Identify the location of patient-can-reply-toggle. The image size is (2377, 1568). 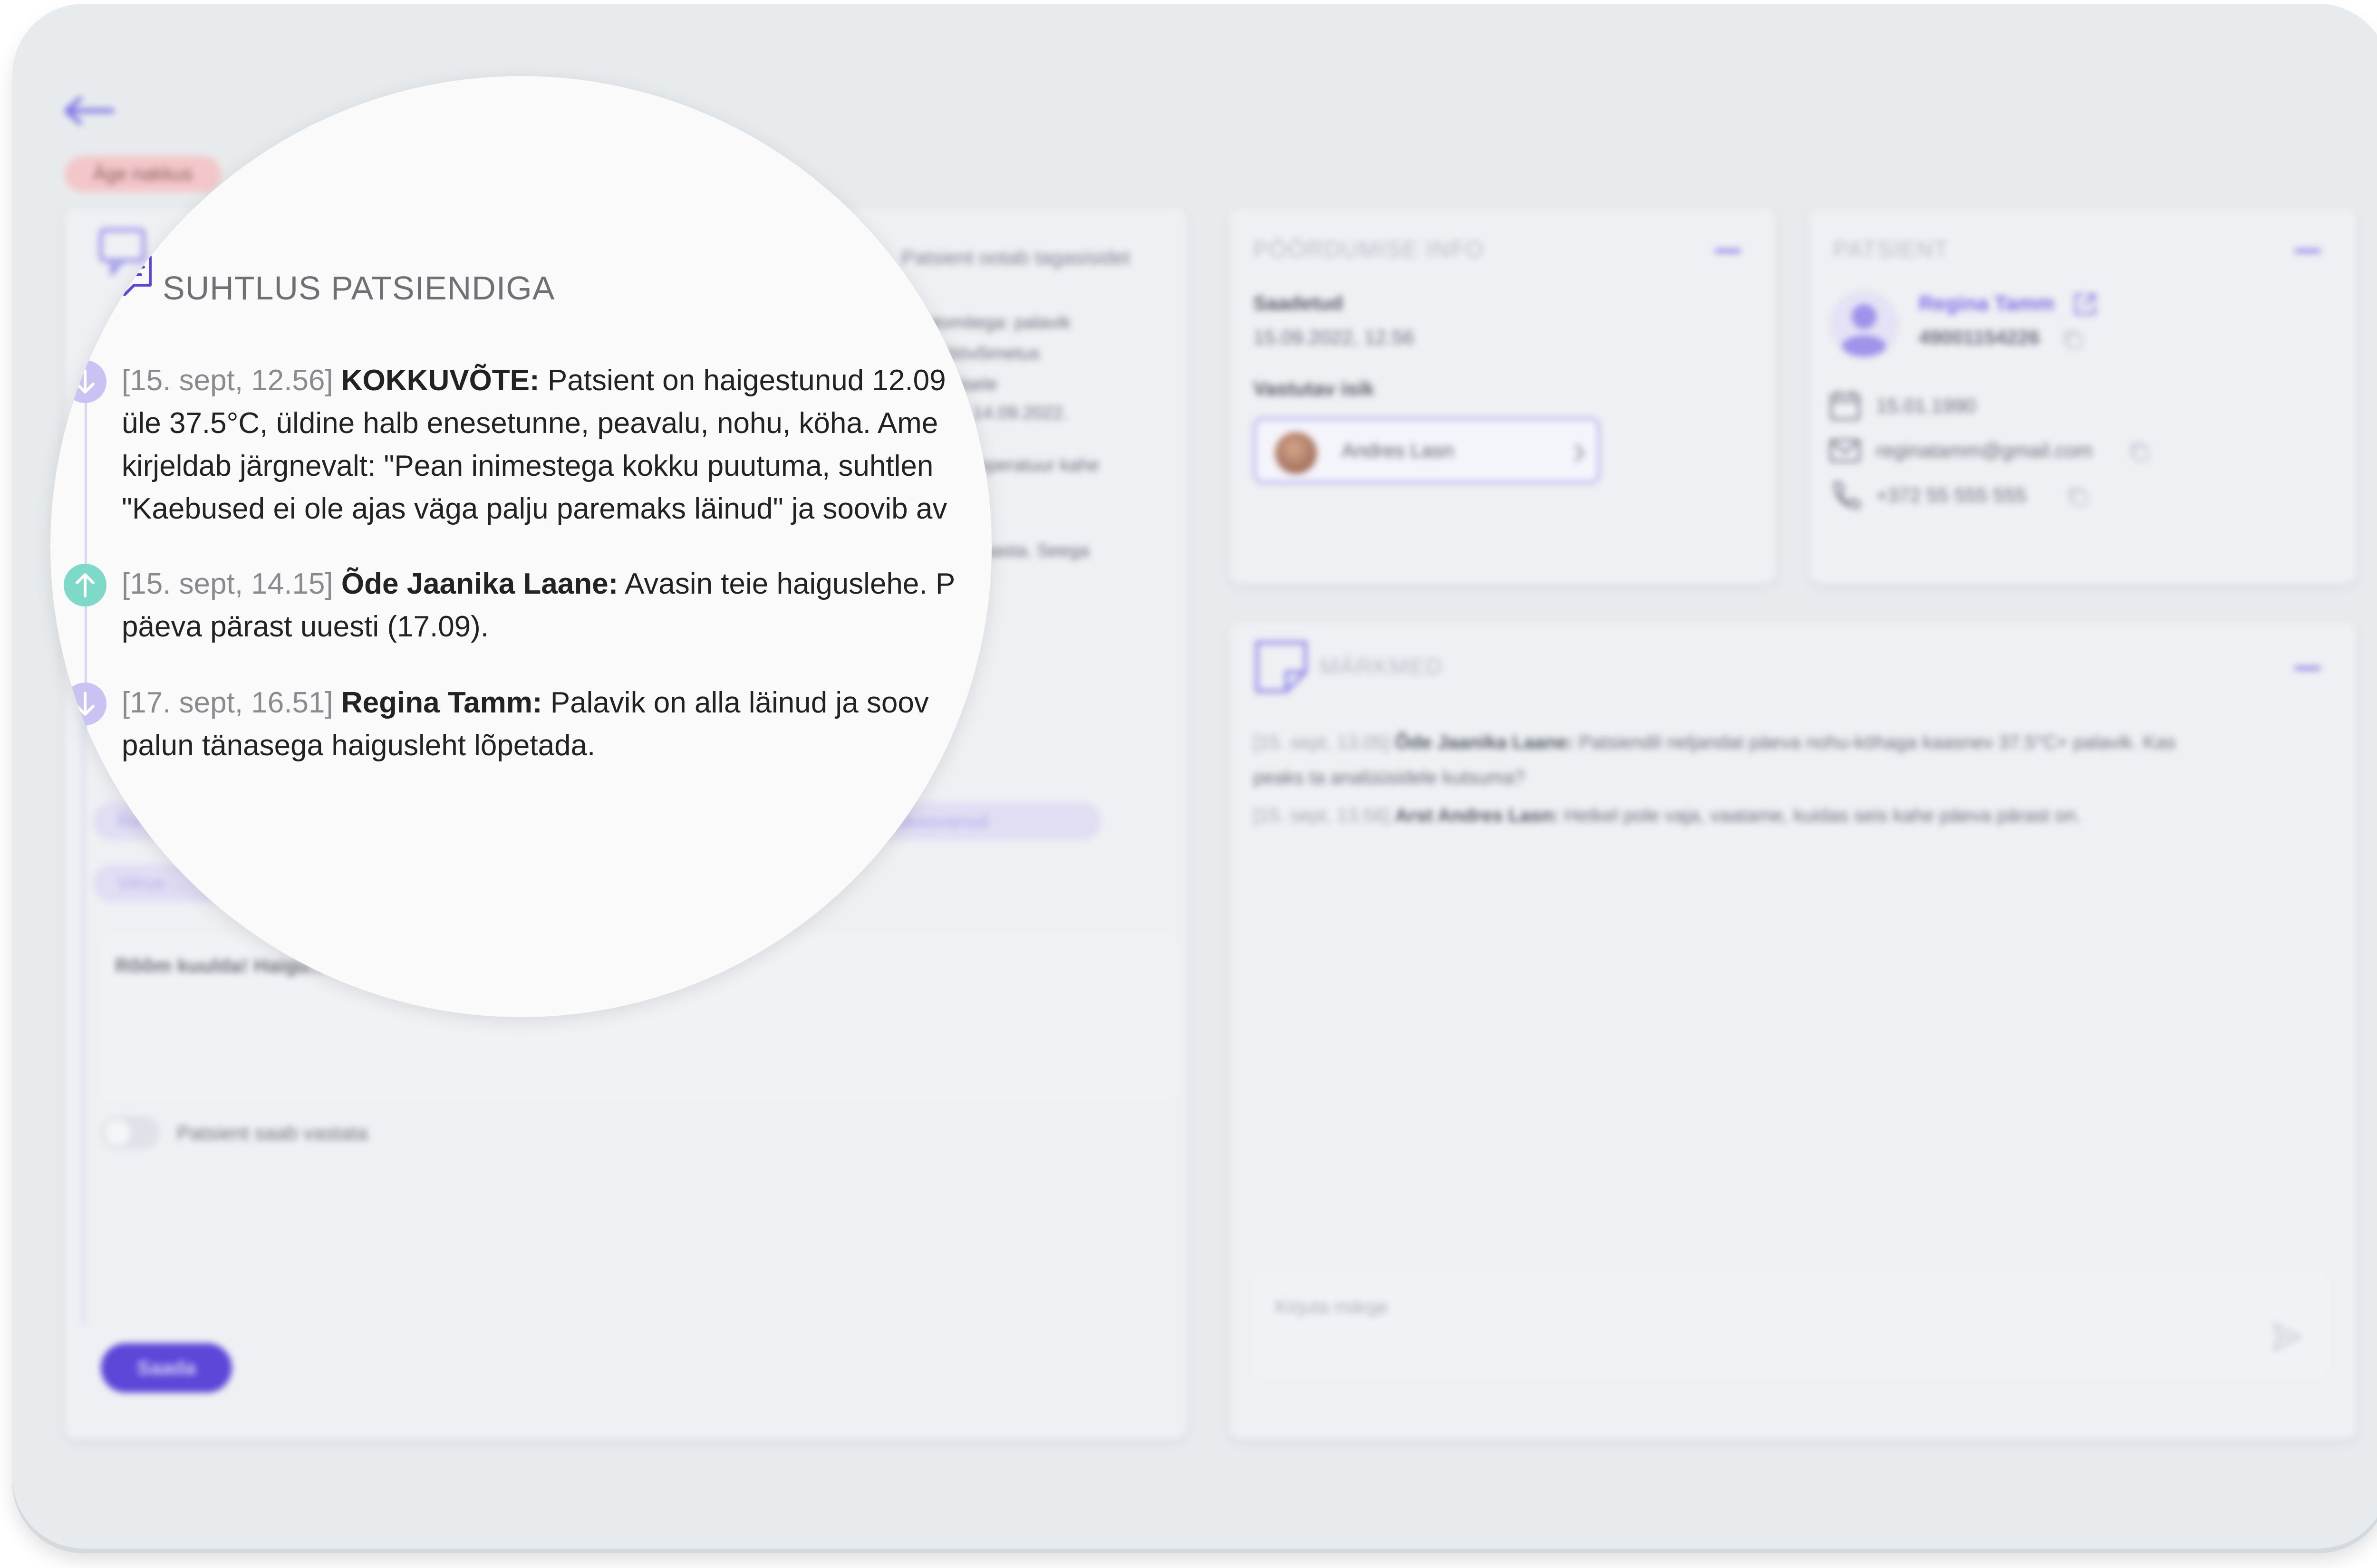
(130, 1132).